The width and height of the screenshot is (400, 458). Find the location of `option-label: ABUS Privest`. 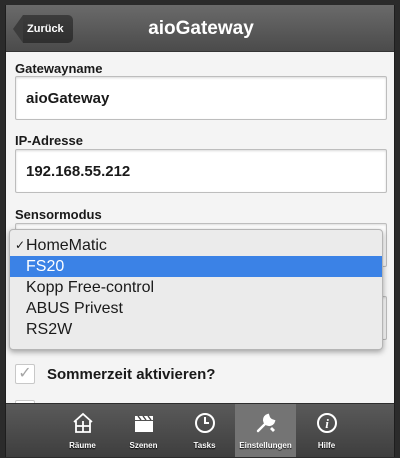

option-label: ABUS Privest is located at coordinates (74, 308).